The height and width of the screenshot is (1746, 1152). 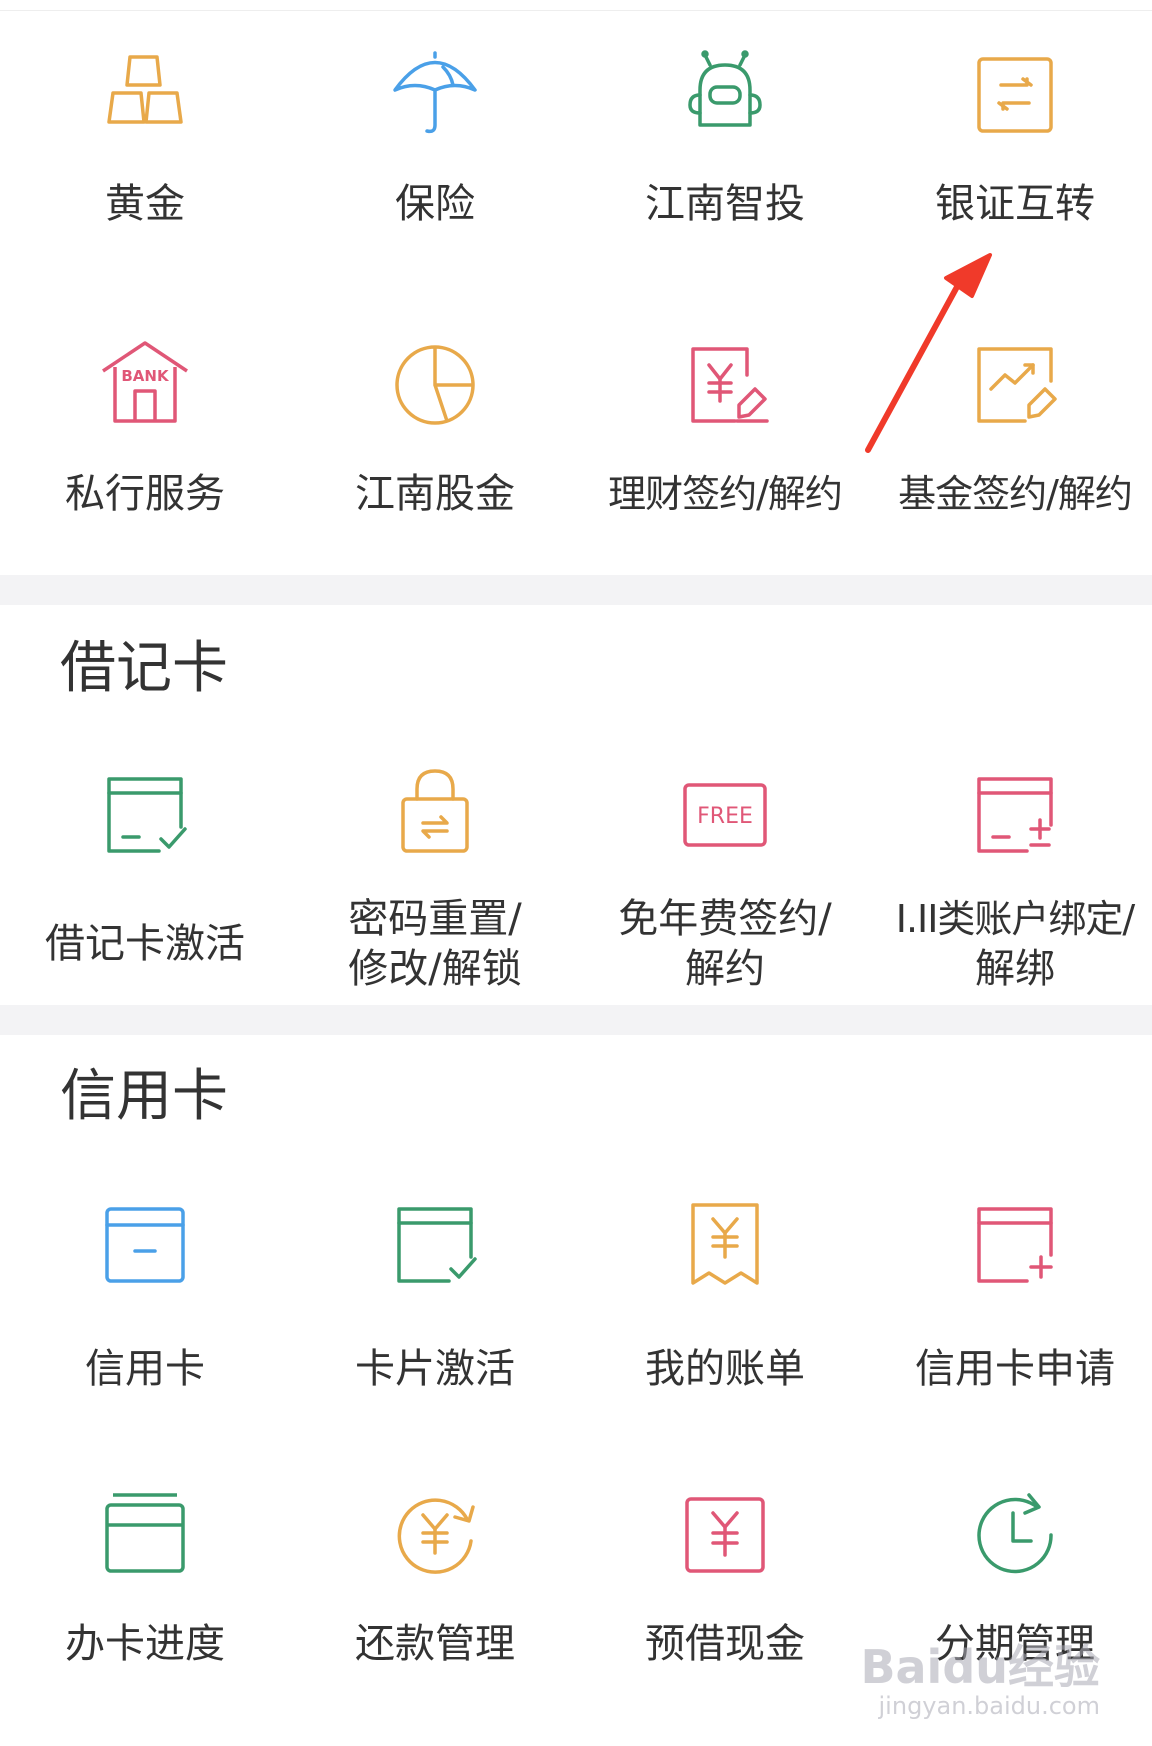 What do you see at coordinates (144, 1096) in the screenshot?
I see `section-title-credit: 信用卡` at bounding box center [144, 1096].